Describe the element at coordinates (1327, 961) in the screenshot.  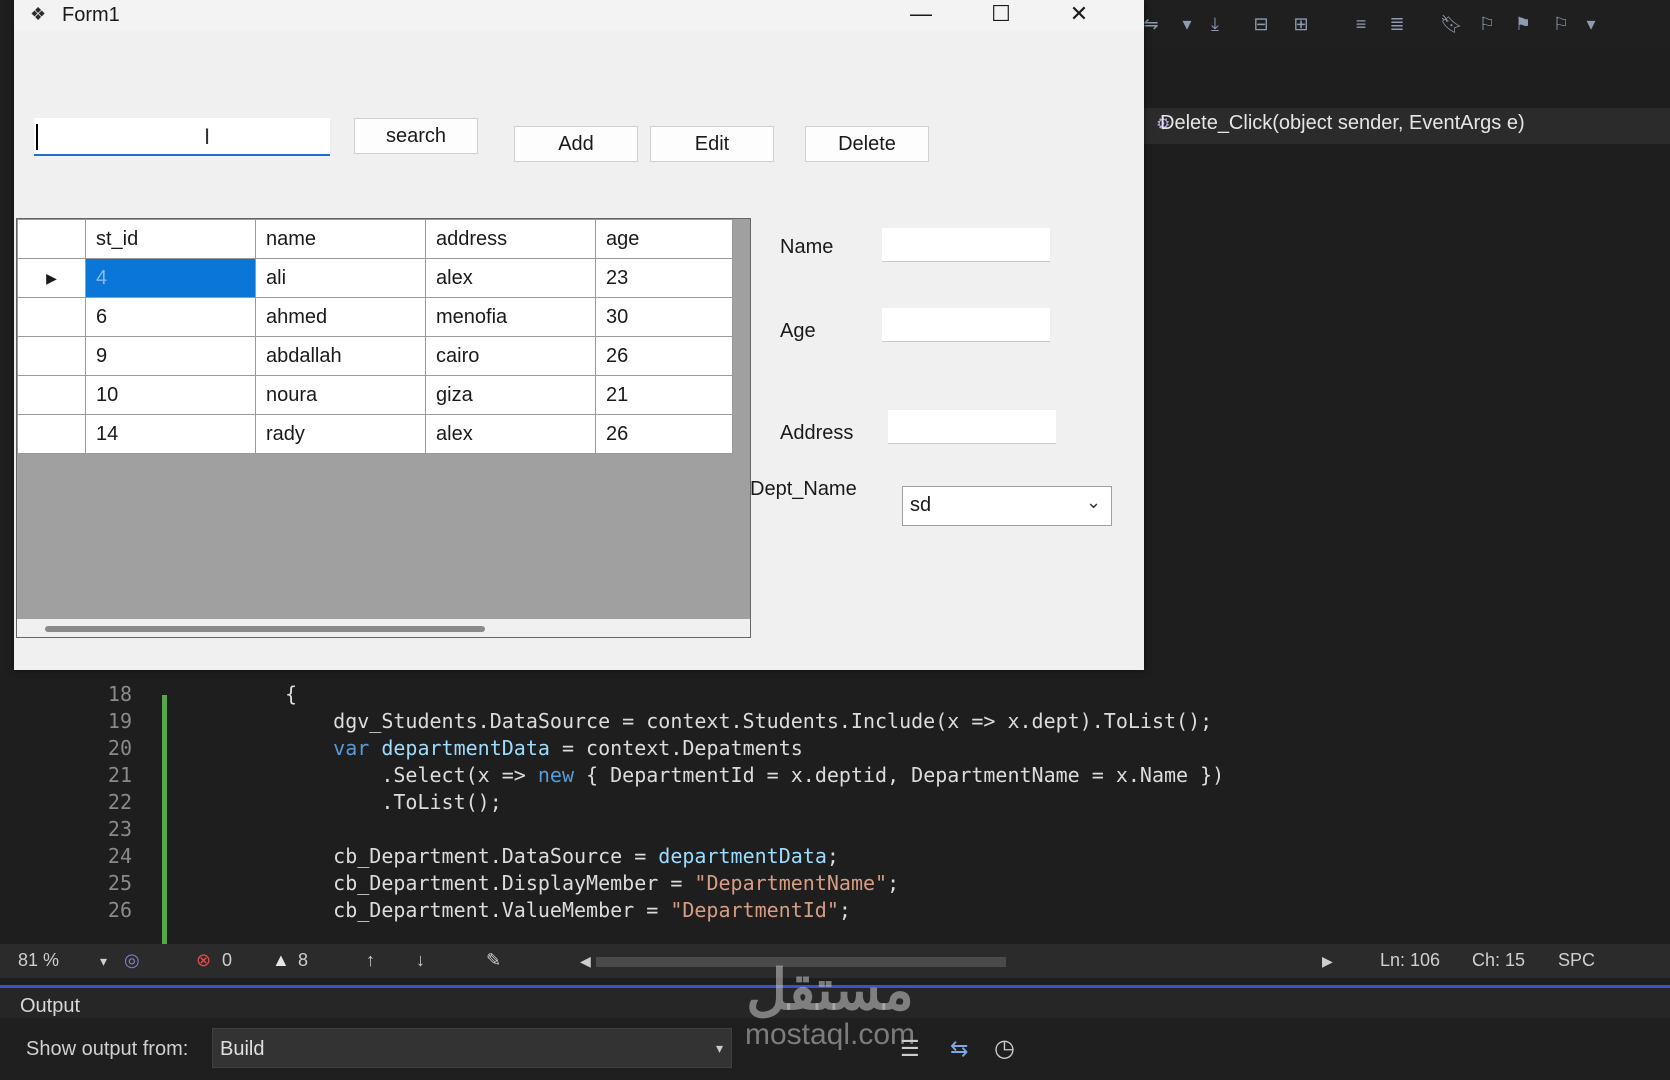
I see `scroll-right-icon: ▶` at that location.